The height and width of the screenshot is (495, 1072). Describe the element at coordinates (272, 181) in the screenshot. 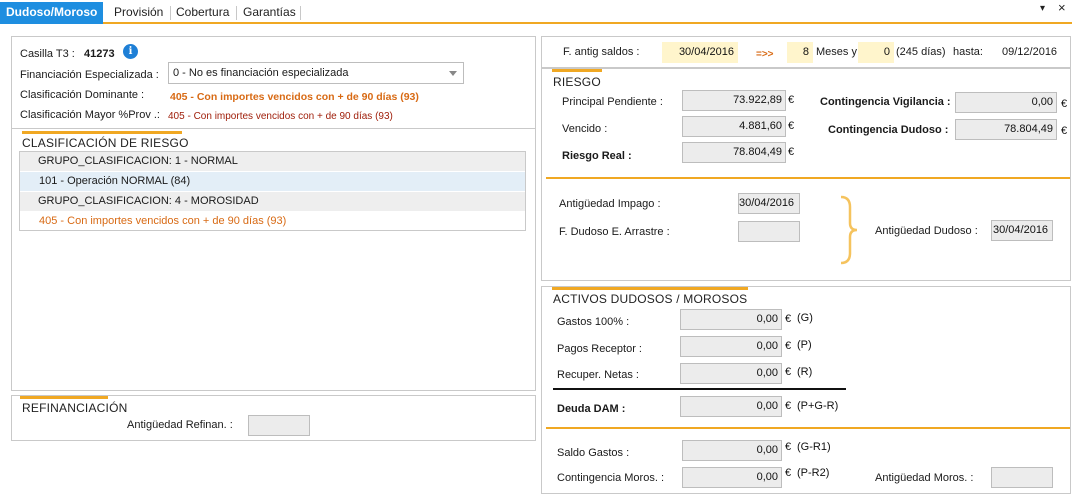

I see `tree-item-row: 101 - Operación NORMAL (84)` at that location.